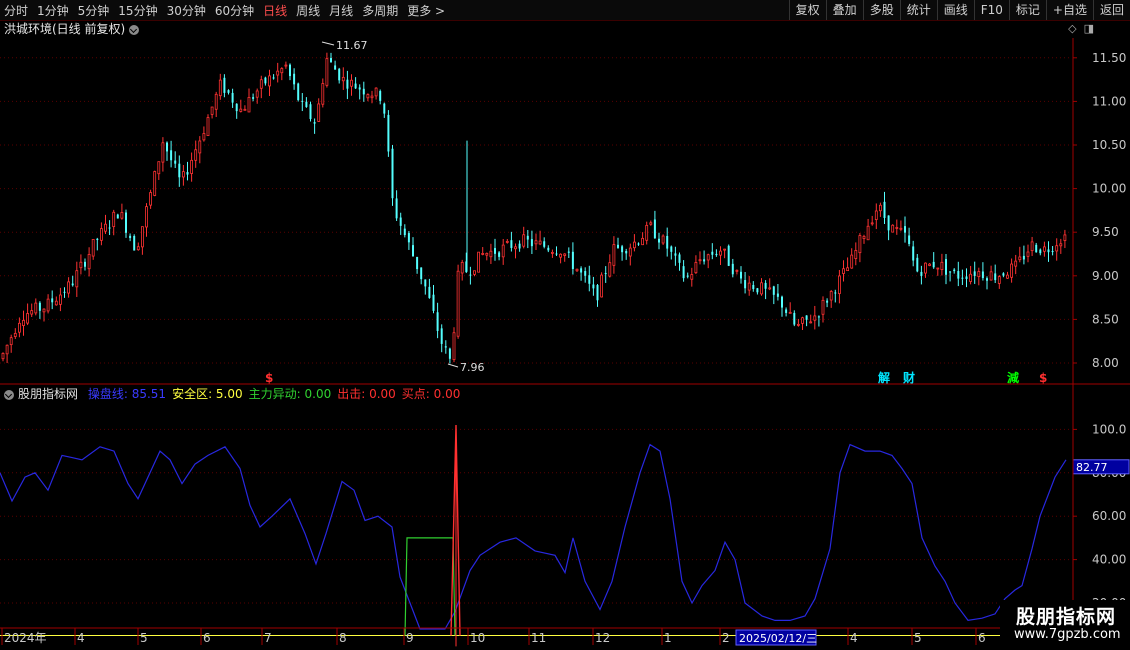 The height and width of the screenshot is (650, 1130). What do you see at coordinates (1066, 617) in the screenshot?
I see `watermark-title: 股朋指标网` at bounding box center [1066, 617].